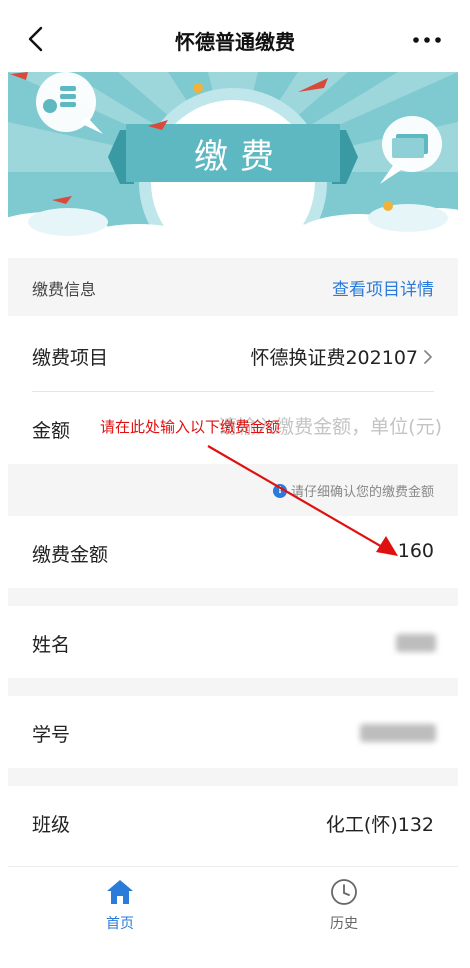 This screenshot has width=470, height=968. What do you see at coordinates (70, 555) in the screenshot?
I see `pay-amount-label: 缴费金额` at bounding box center [70, 555].